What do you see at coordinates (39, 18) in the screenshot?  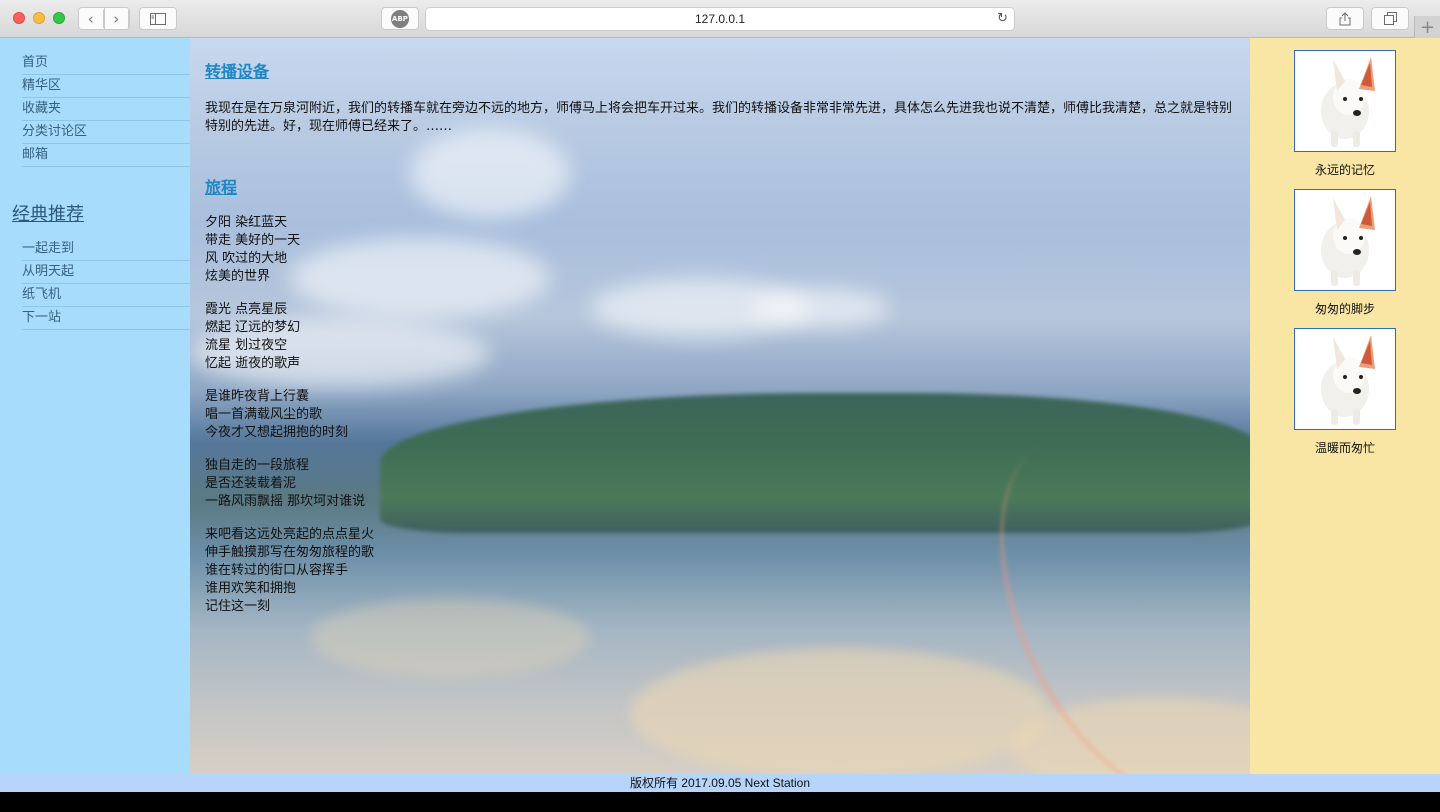 I see `minimize-window-button` at bounding box center [39, 18].